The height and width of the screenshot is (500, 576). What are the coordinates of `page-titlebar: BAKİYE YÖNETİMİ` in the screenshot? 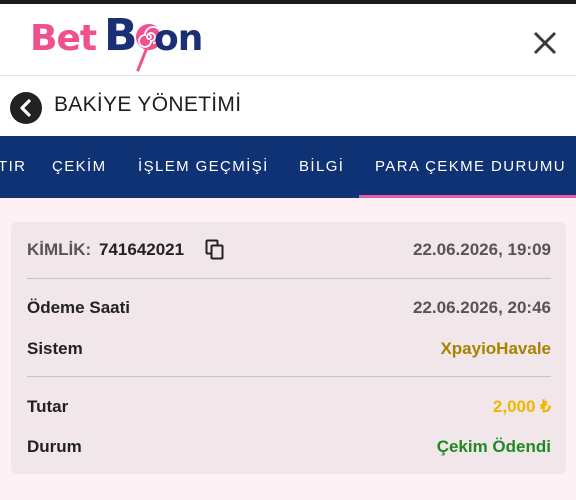 It's located at (288, 106).